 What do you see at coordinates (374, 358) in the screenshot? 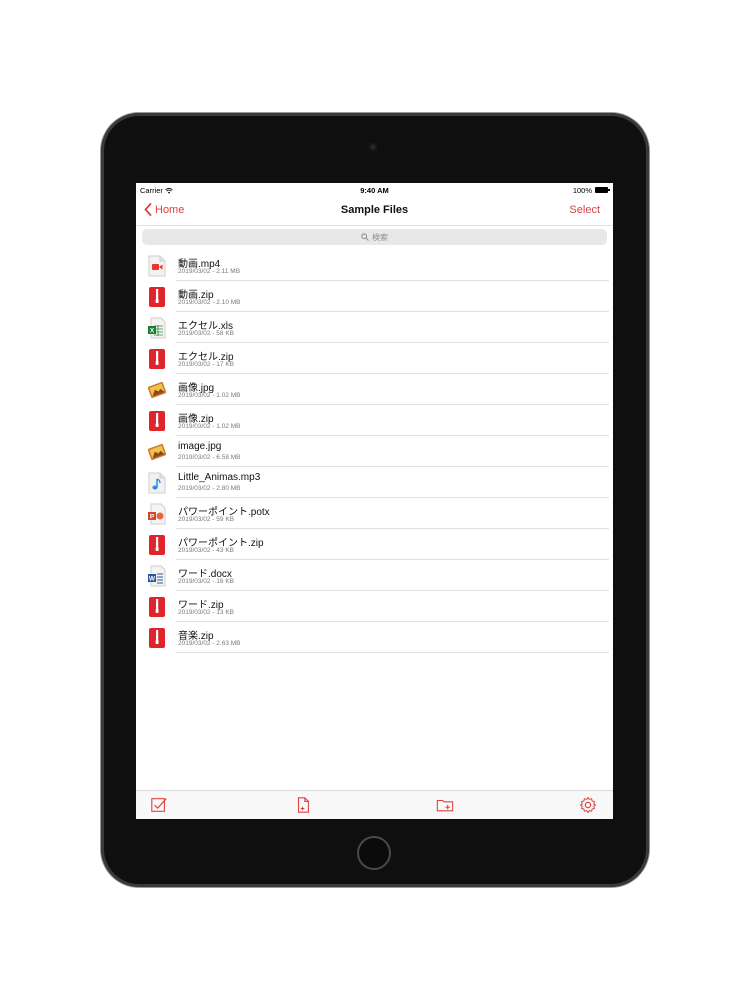
I see `file-row: エクセル.zip 2019/03/02 - 17 KB` at bounding box center [374, 358].